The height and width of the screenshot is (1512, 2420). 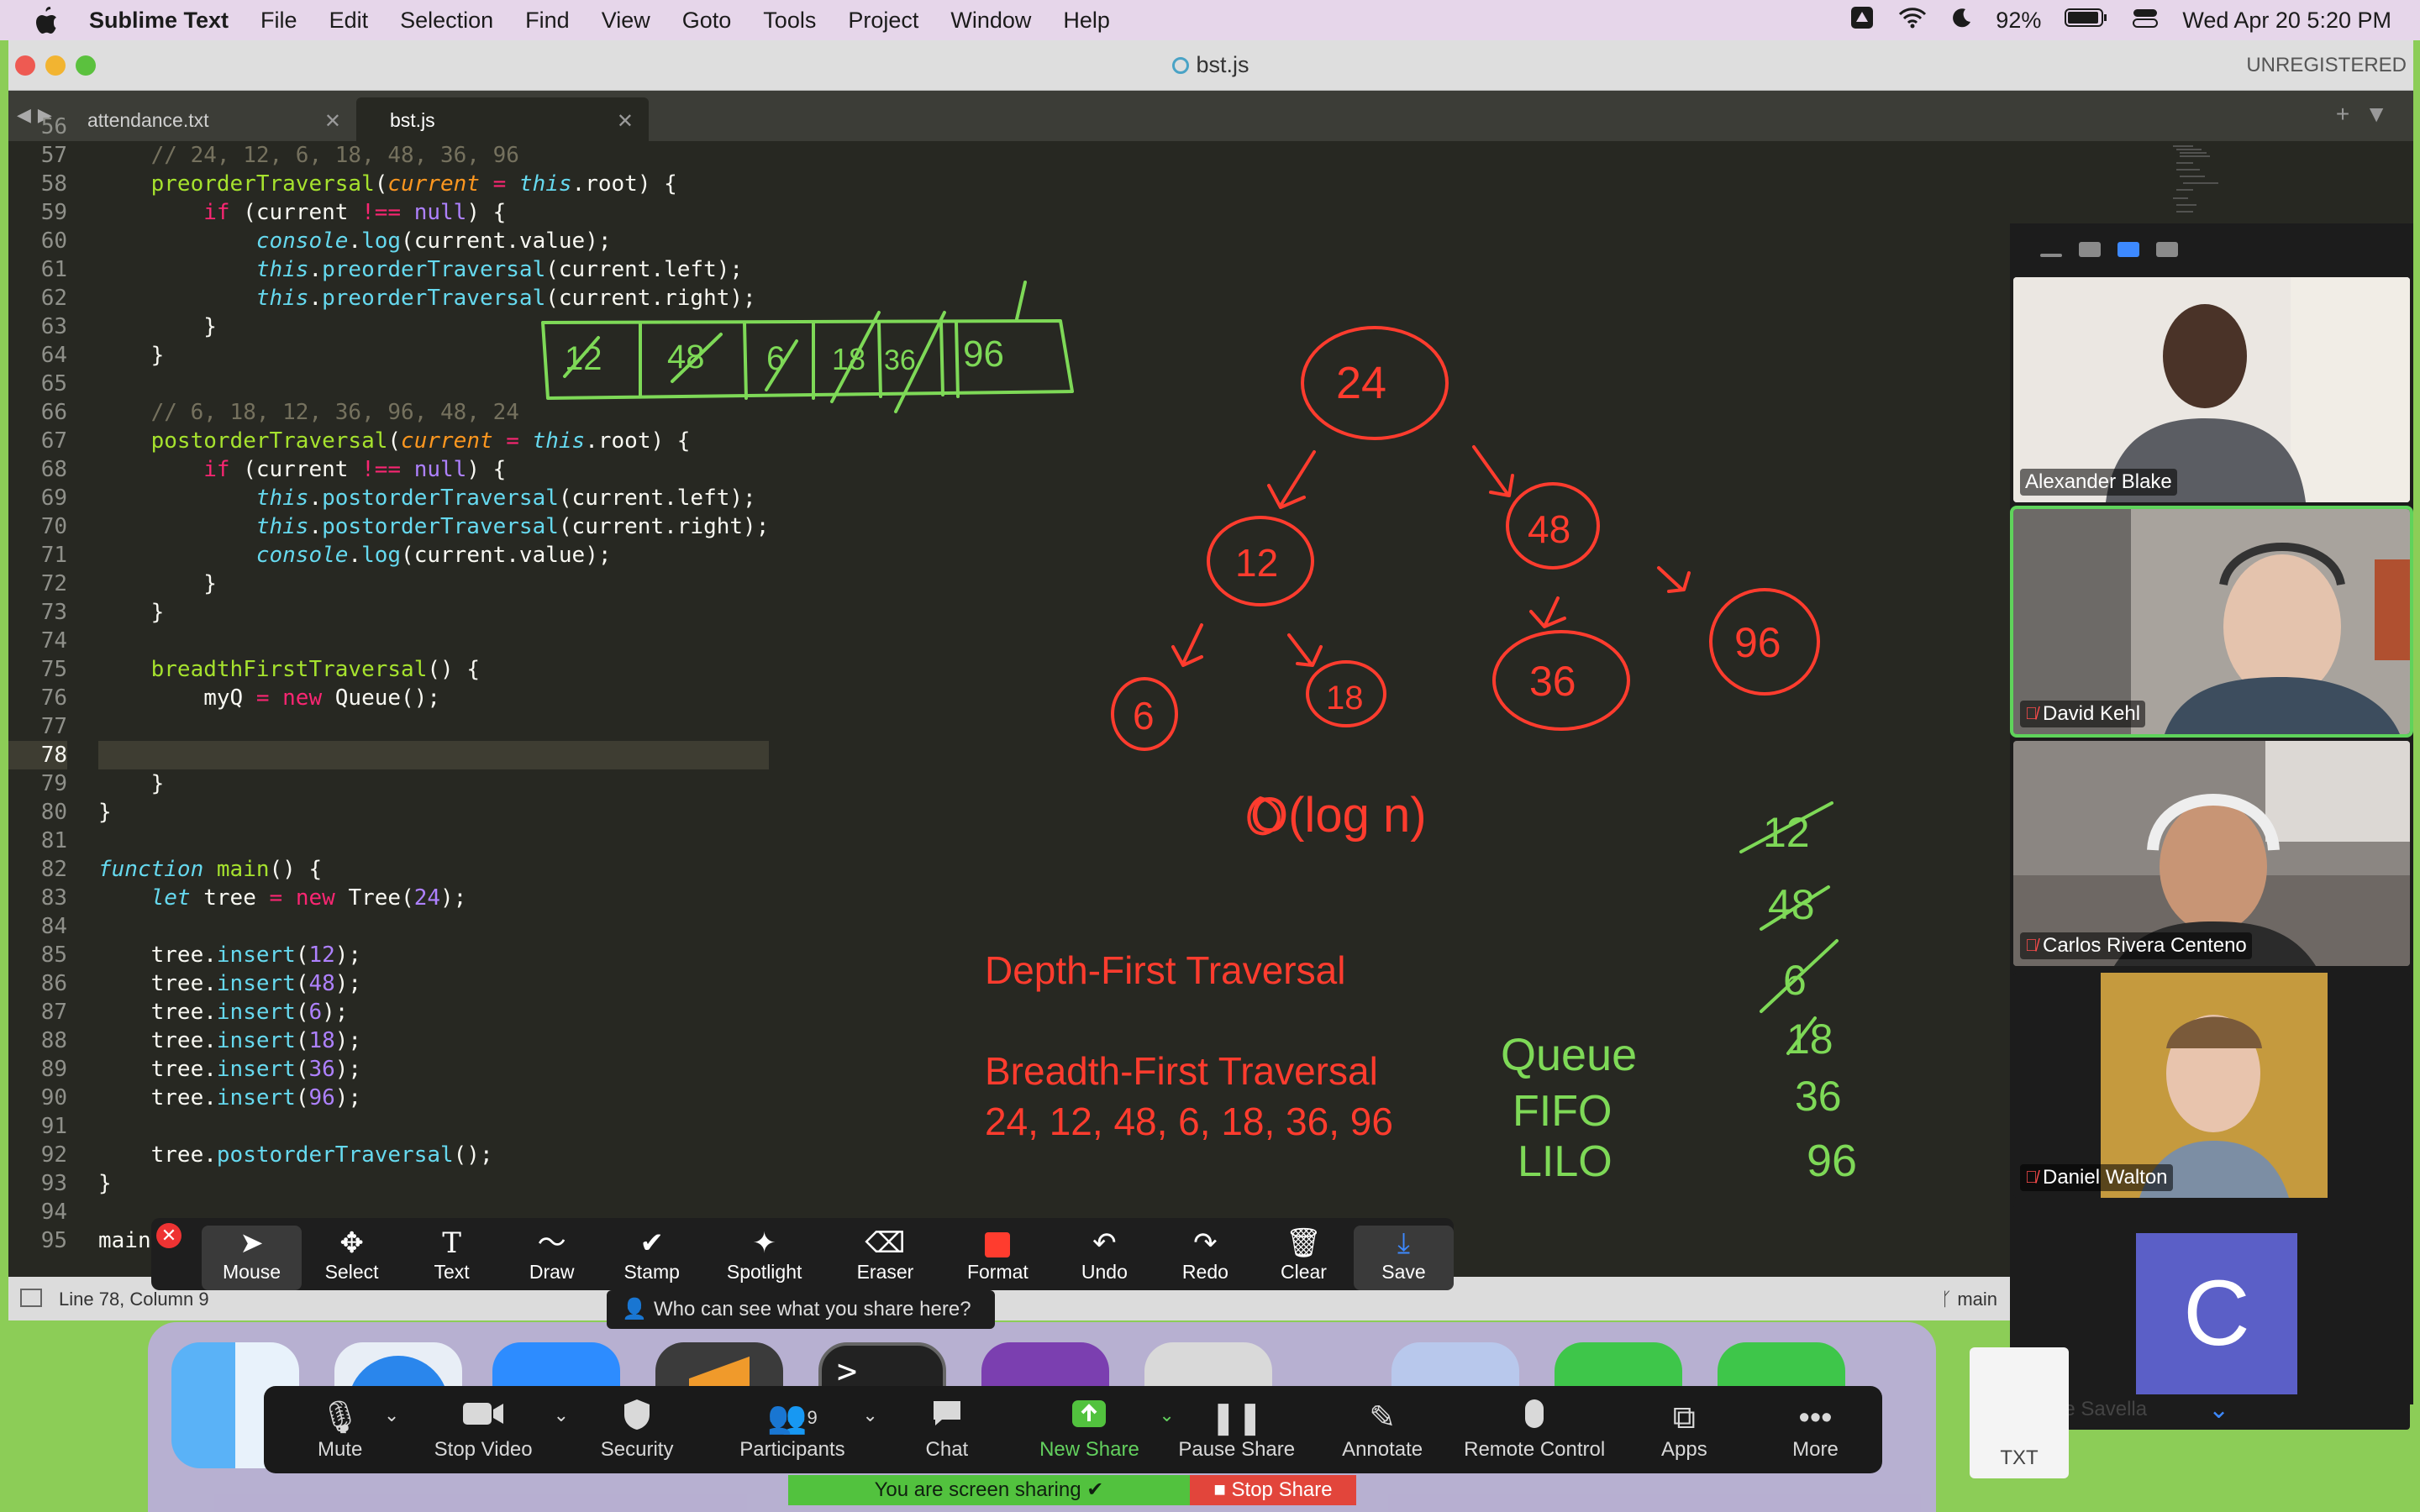 What do you see at coordinates (2286, 21) in the screenshot?
I see `clock: Wed Apr 20 5:20 PM` at bounding box center [2286, 21].